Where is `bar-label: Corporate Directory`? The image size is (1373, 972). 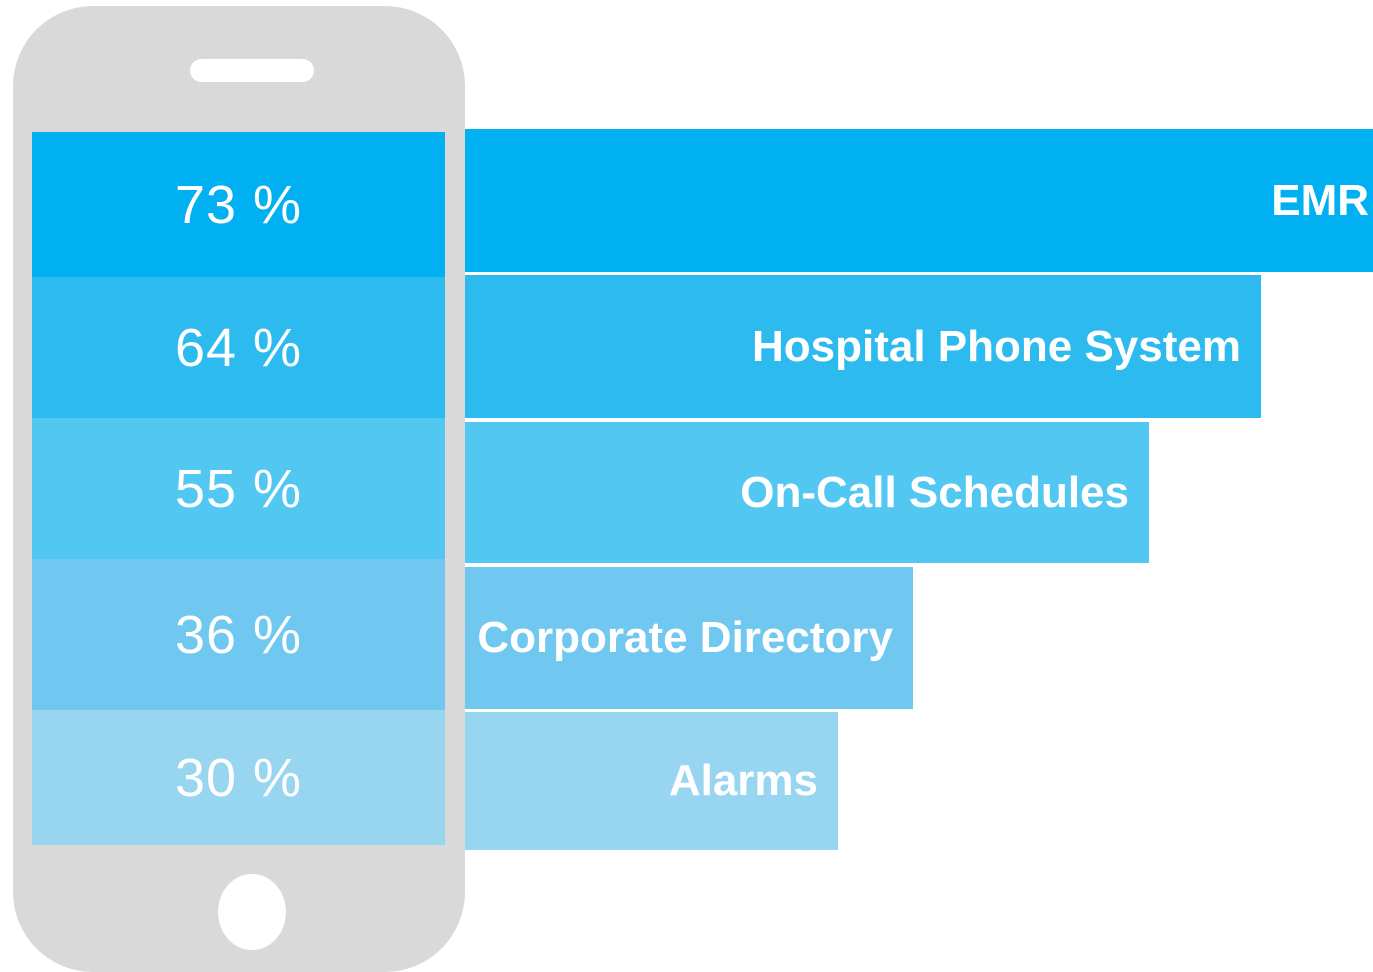 bar-label: Corporate Directory is located at coordinates (685, 637).